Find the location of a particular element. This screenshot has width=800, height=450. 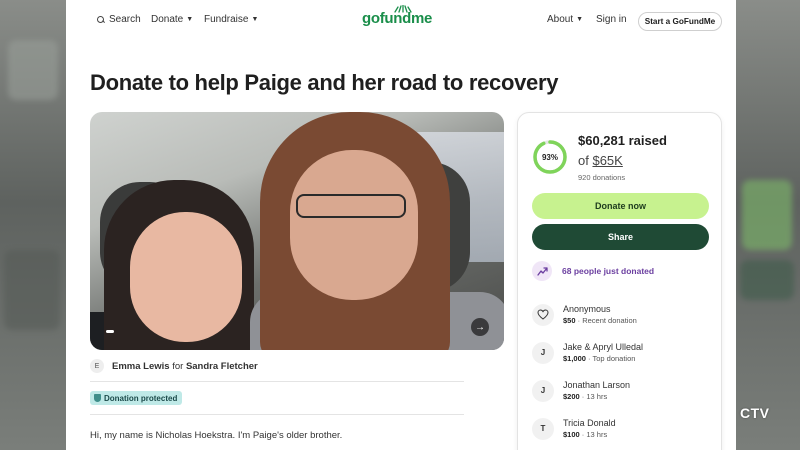

donation-protected-label: Donation protected is located at coordinates (141, 398).